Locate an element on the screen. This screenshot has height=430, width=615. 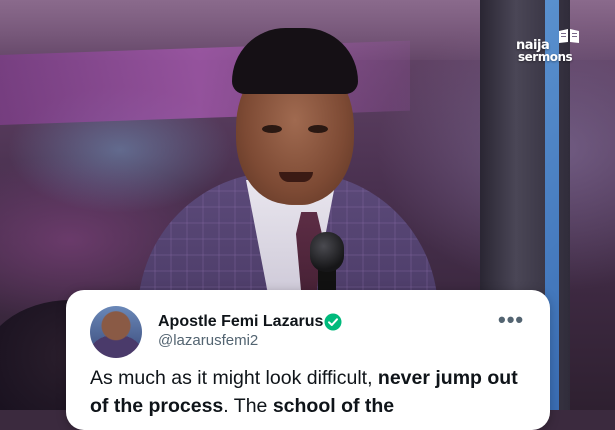
speaker-mouth is located at coordinates (296, 177).